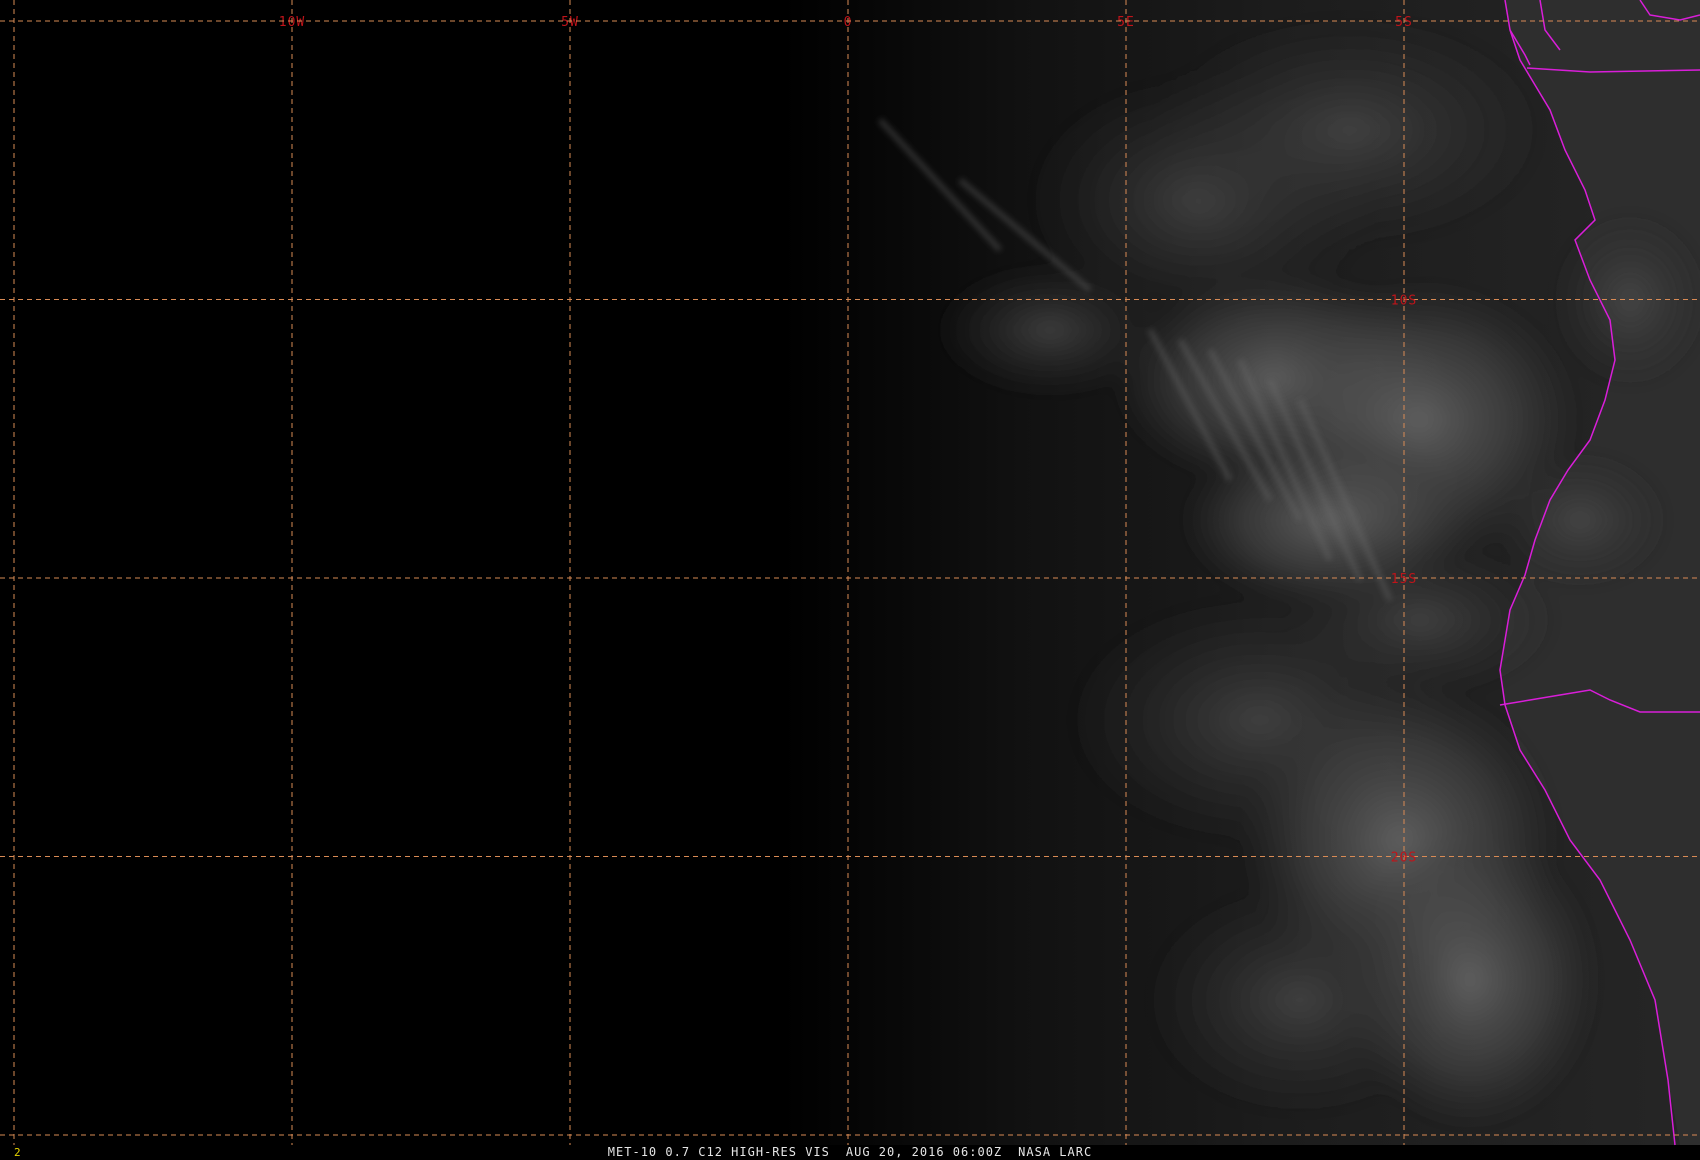  I want to click on longitude-label: 5E, so click(1126, 22).